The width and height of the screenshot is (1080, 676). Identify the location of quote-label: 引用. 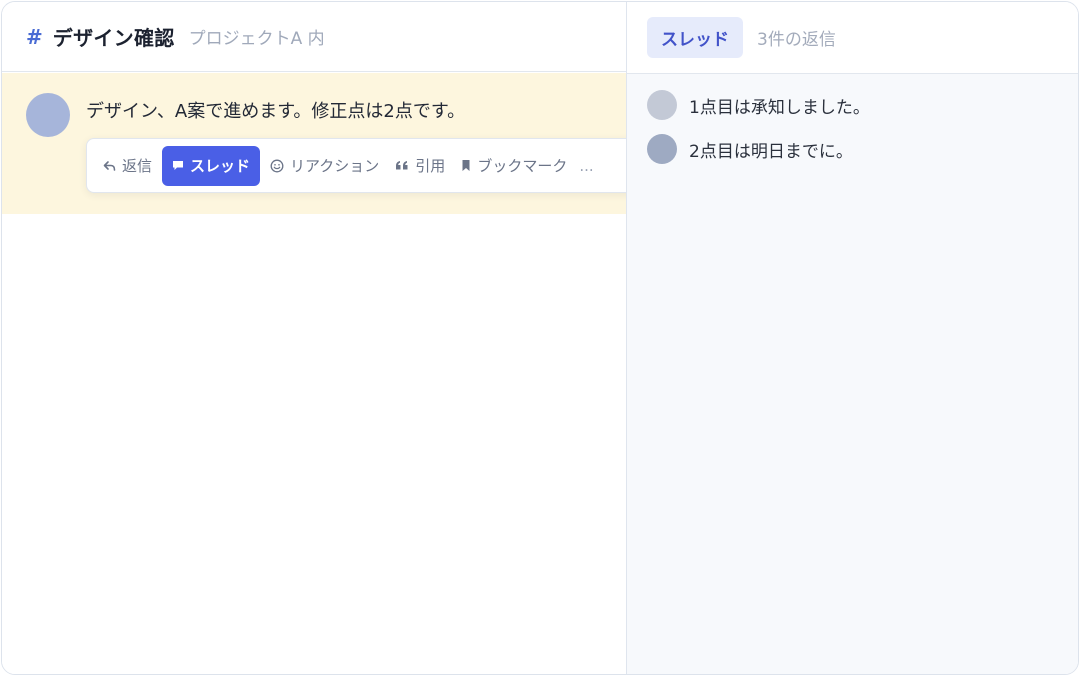
(430, 166).